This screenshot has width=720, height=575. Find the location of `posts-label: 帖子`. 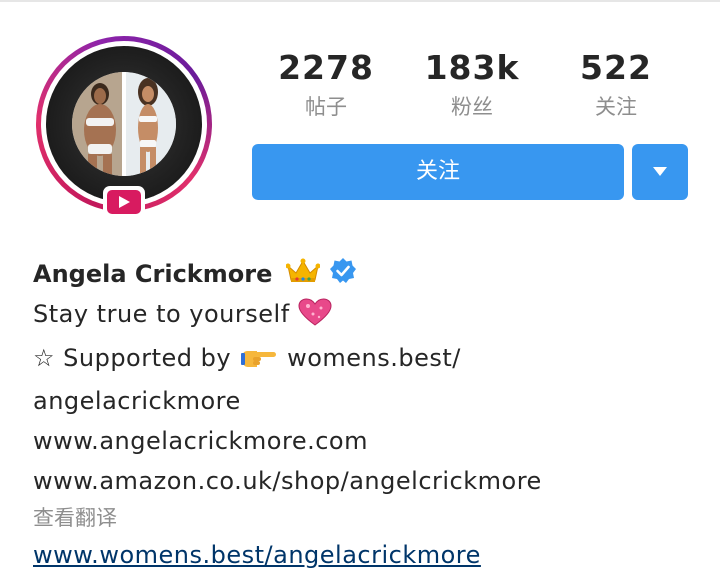

posts-label: 帖子 is located at coordinates (326, 107).